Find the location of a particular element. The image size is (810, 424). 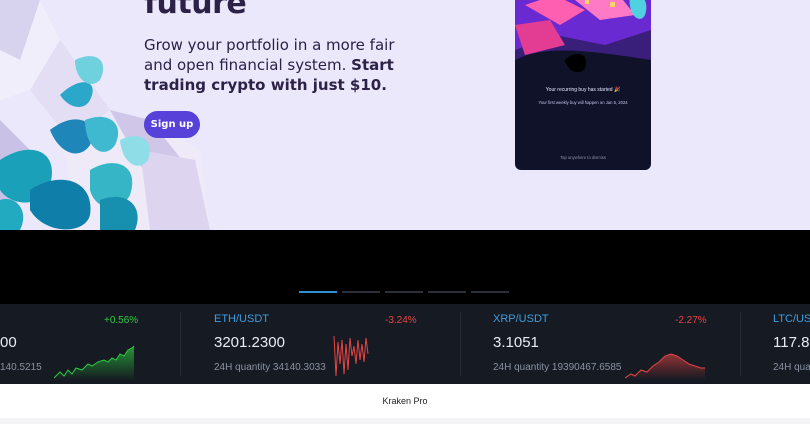

ticker-quantity: 24H quantity 19390467.6585 is located at coordinates (557, 367).